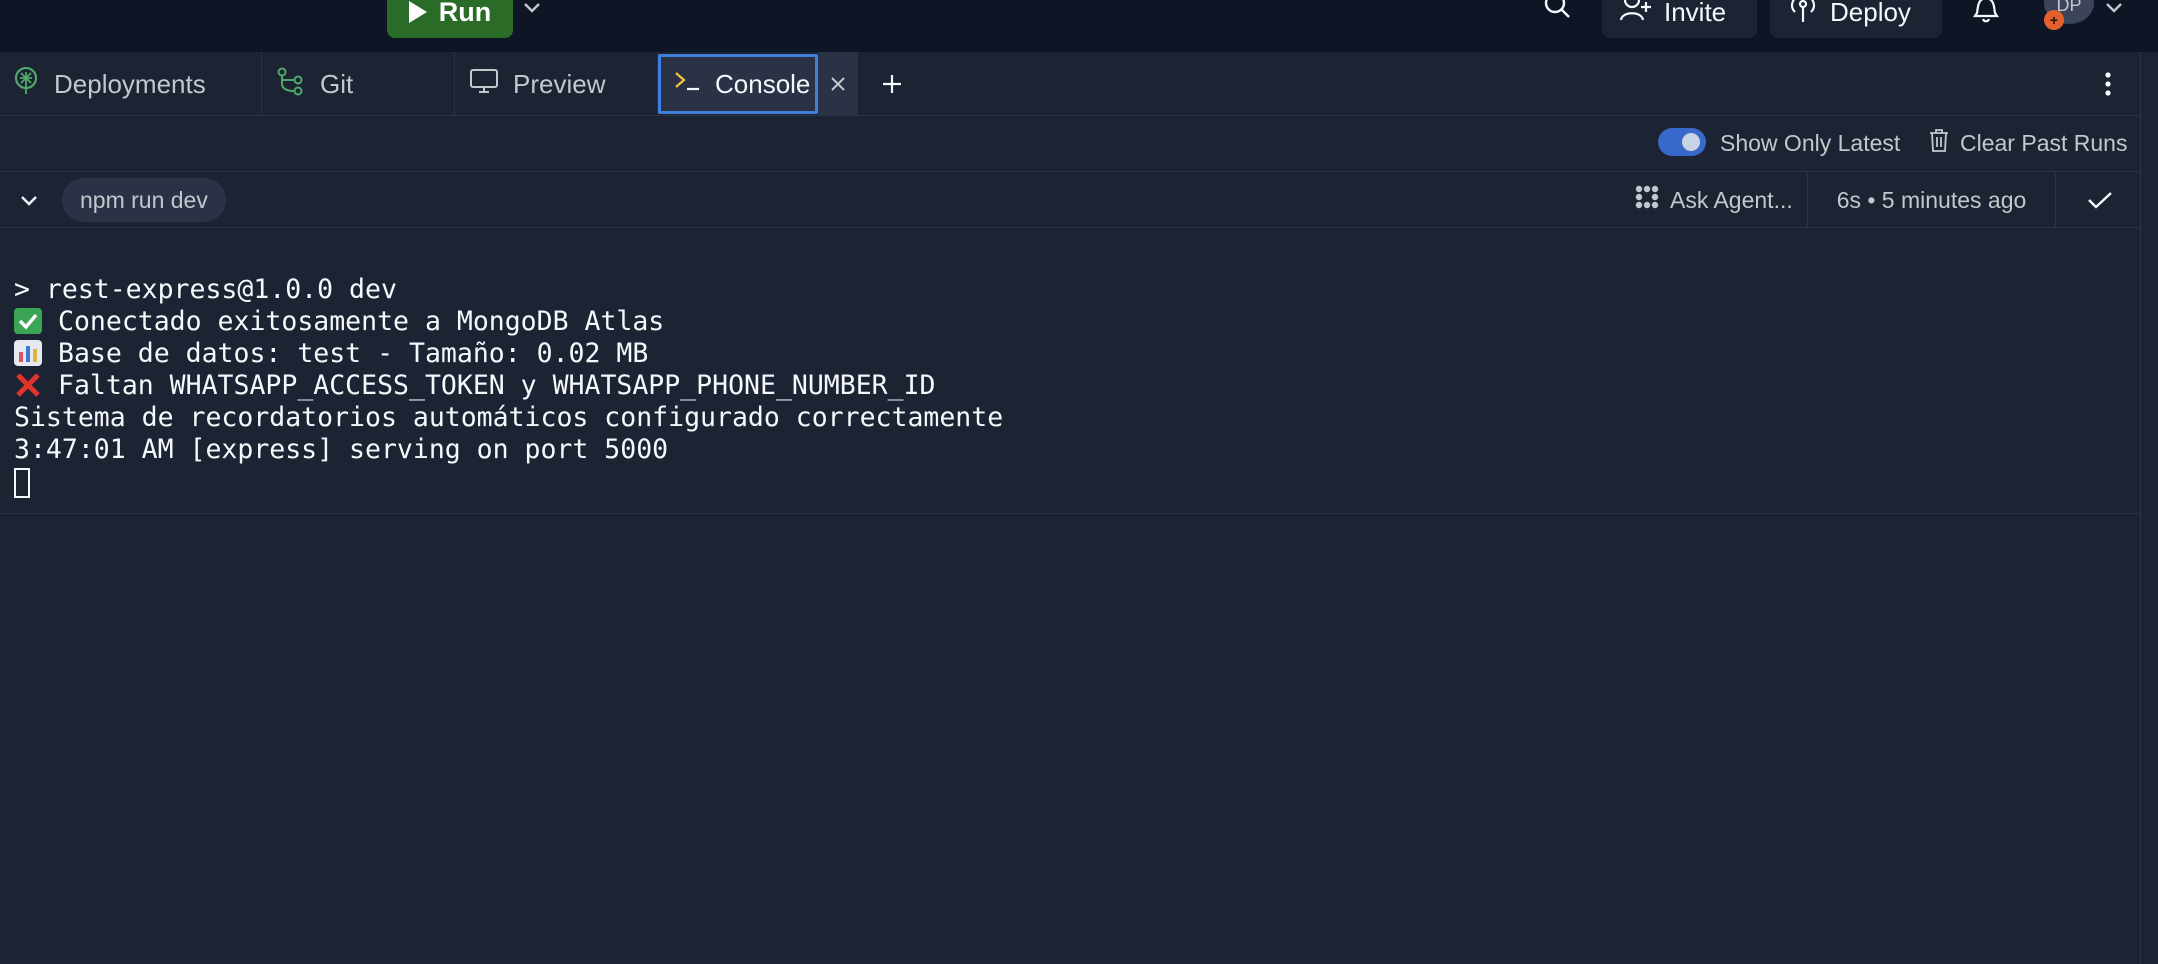 This screenshot has height=964, width=2158. What do you see at coordinates (291, 84) in the screenshot?
I see `git-icon` at bounding box center [291, 84].